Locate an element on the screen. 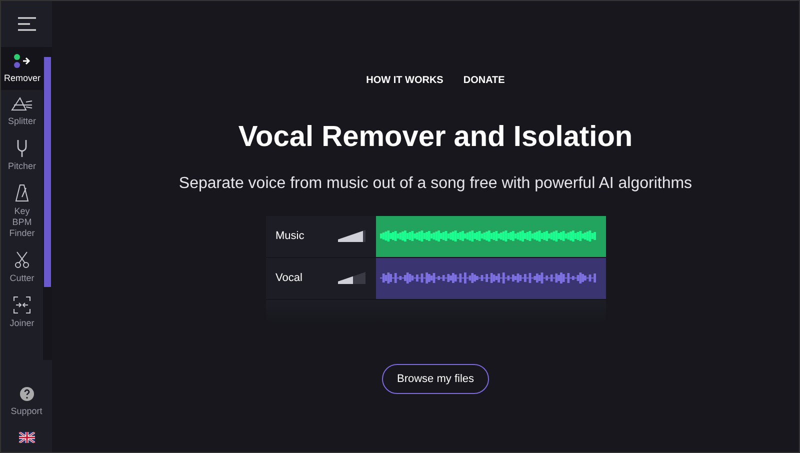 The height and width of the screenshot is (453, 800). sidebar-item: Cutter is located at coordinates (22, 267).